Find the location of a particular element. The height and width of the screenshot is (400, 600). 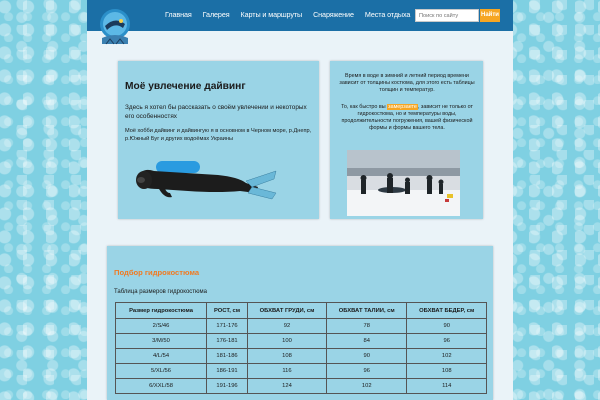

table-cell: 6/XXL/58 is located at coordinates (161, 386).